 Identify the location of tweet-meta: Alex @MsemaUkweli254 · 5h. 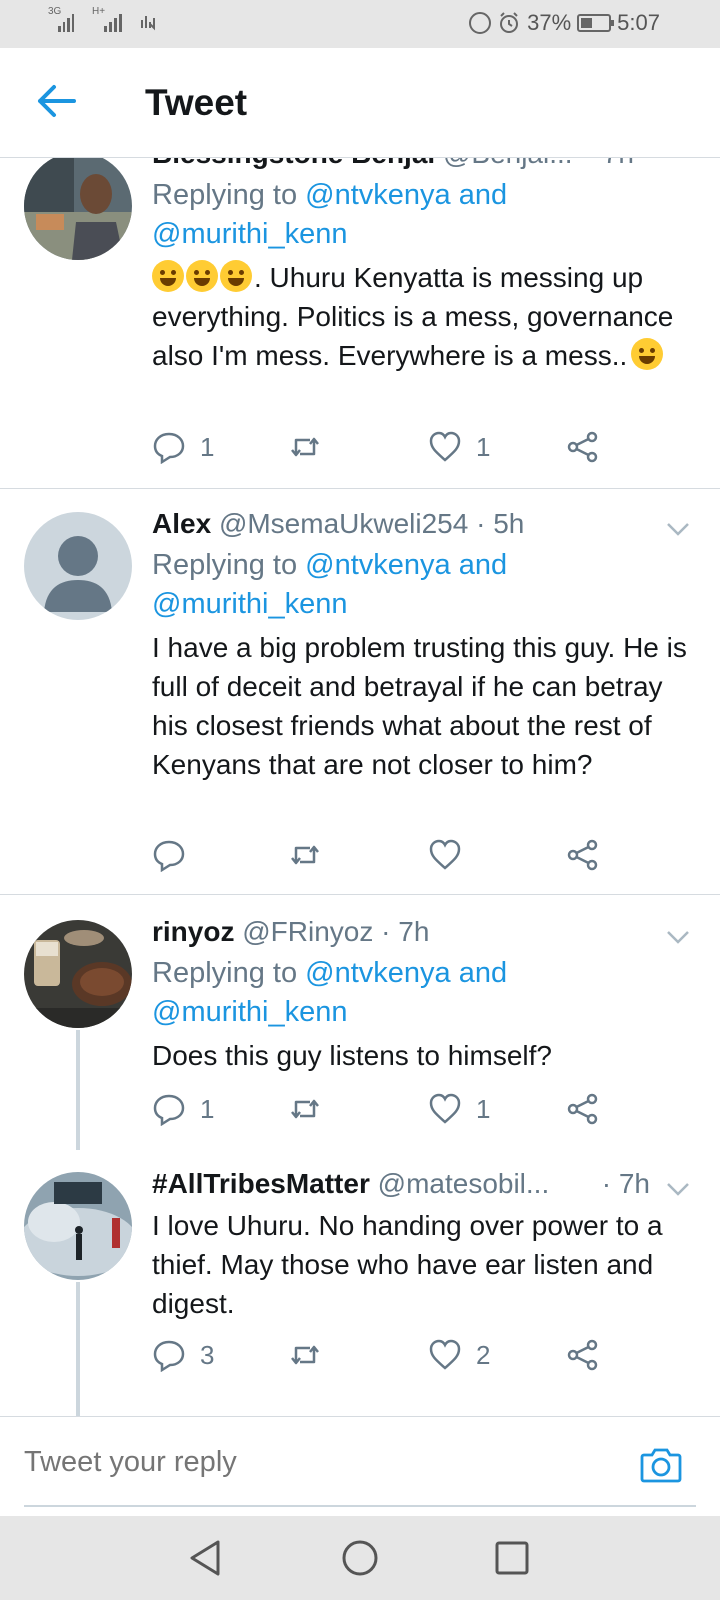
(421, 527).